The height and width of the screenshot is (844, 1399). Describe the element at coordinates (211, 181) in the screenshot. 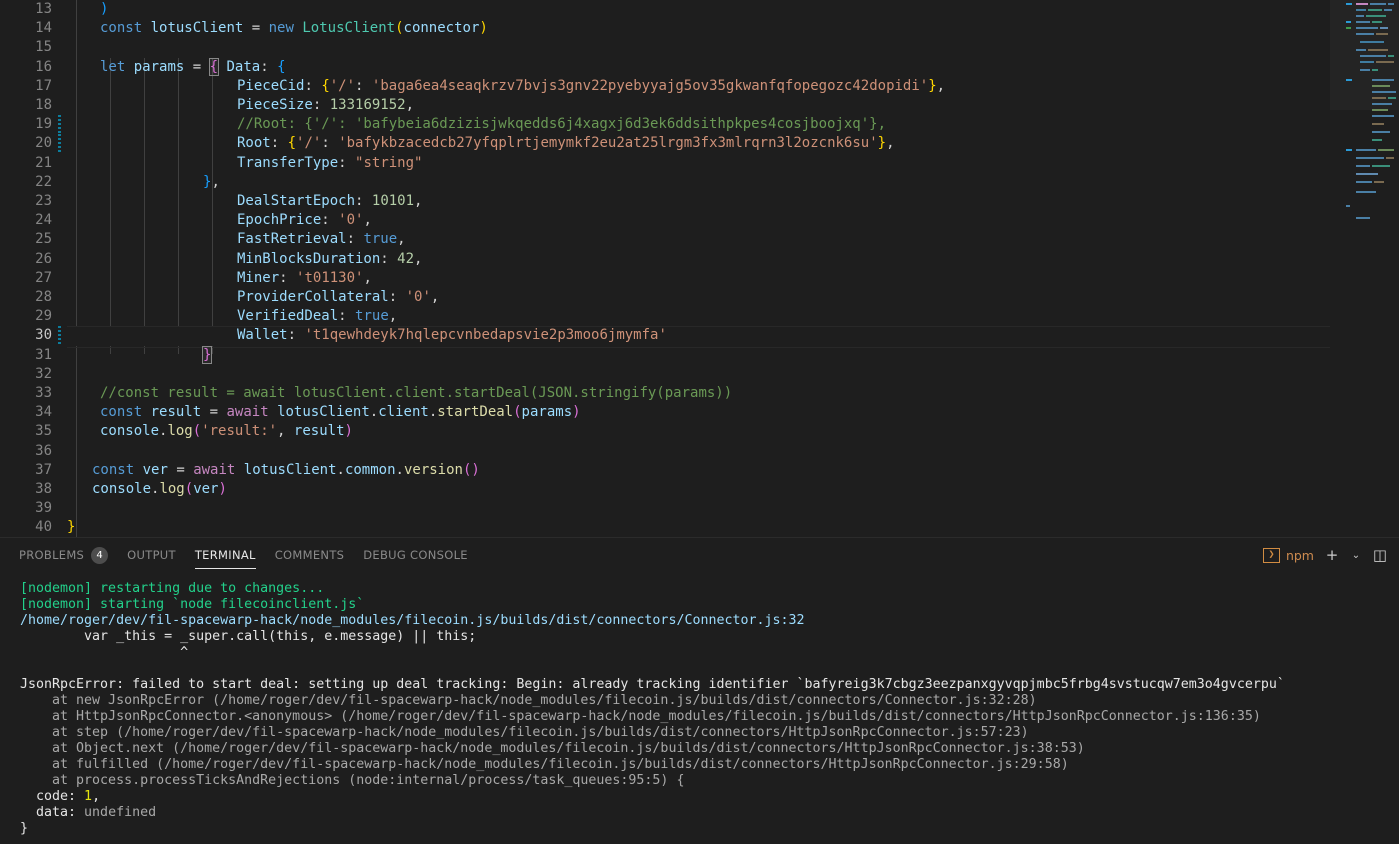

I see `line-content: },` at that location.